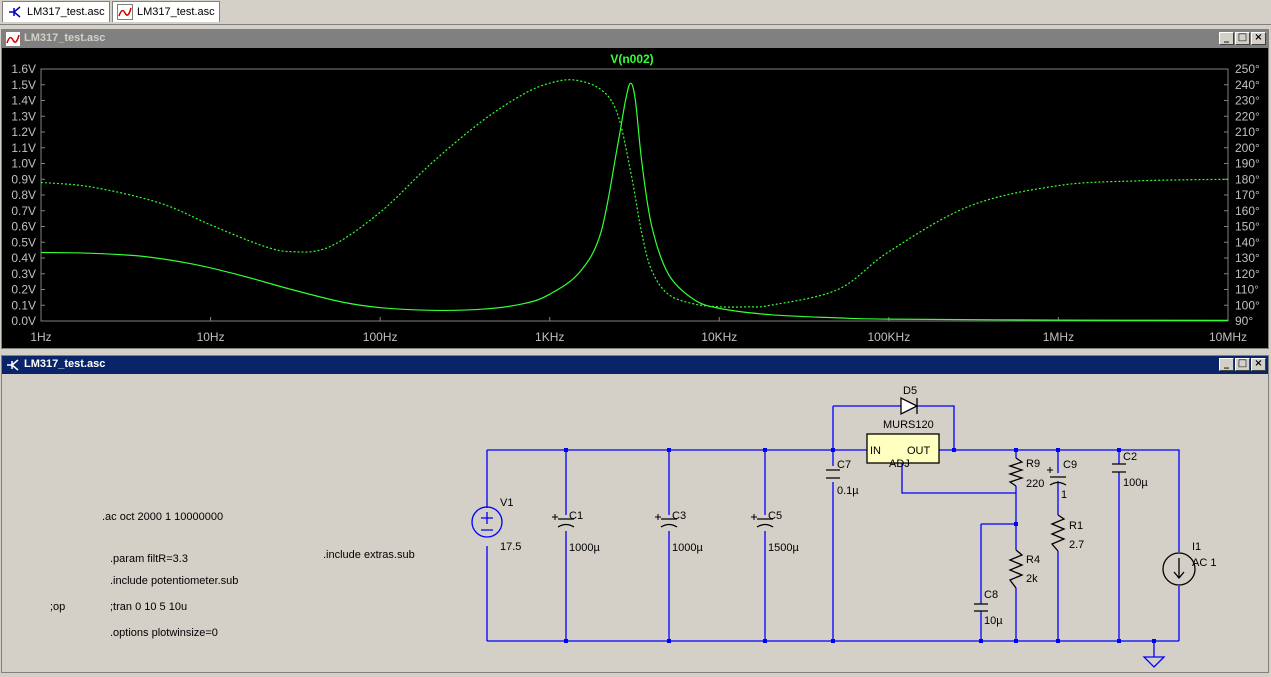  What do you see at coordinates (958, 478) in the screenshot?
I see `wire-adj` at bounding box center [958, 478].